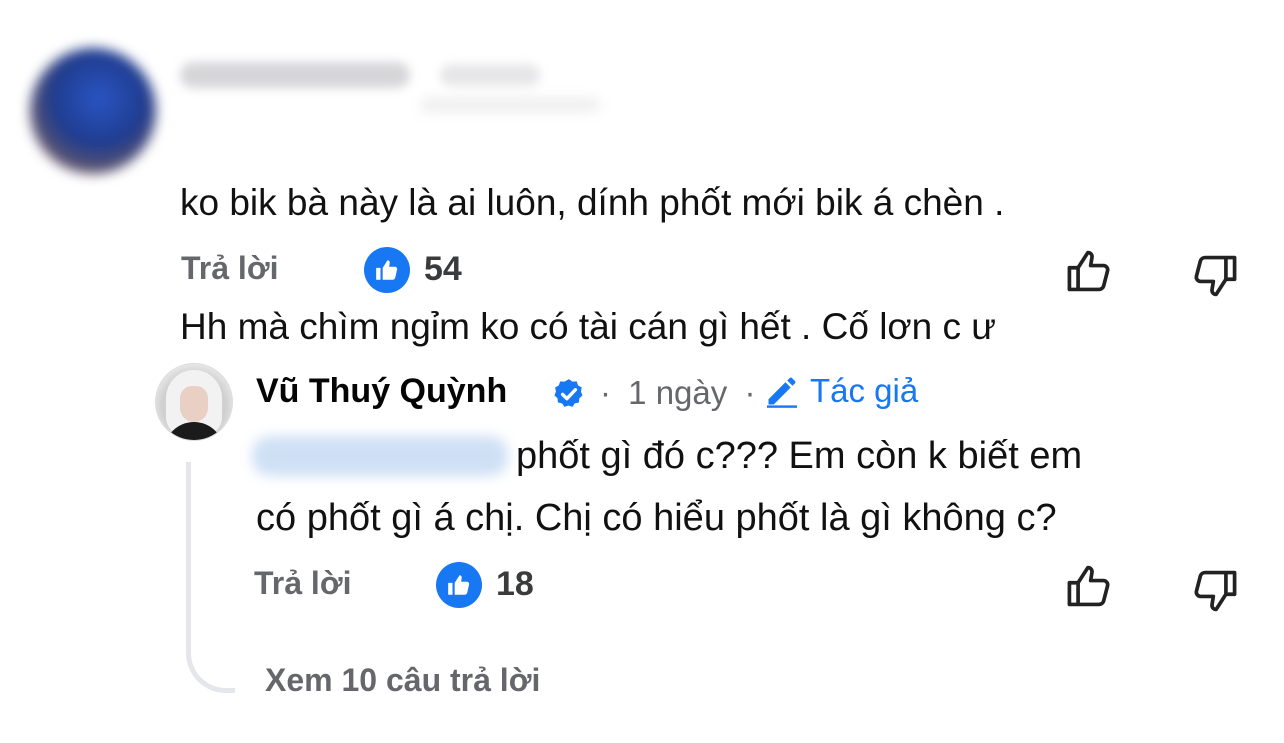 This screenshot has width=1284, height=743. I want to click on reply-thread-line, so click(210, 577).